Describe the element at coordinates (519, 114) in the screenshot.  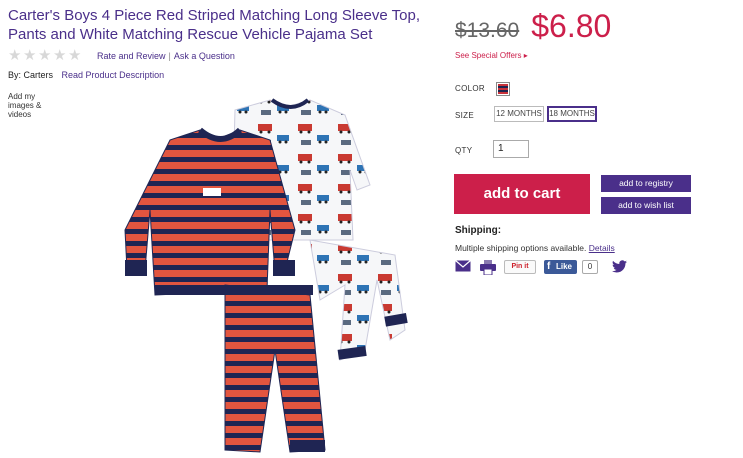
I see `size-option-12-months: 12 MONTHS` at that location.